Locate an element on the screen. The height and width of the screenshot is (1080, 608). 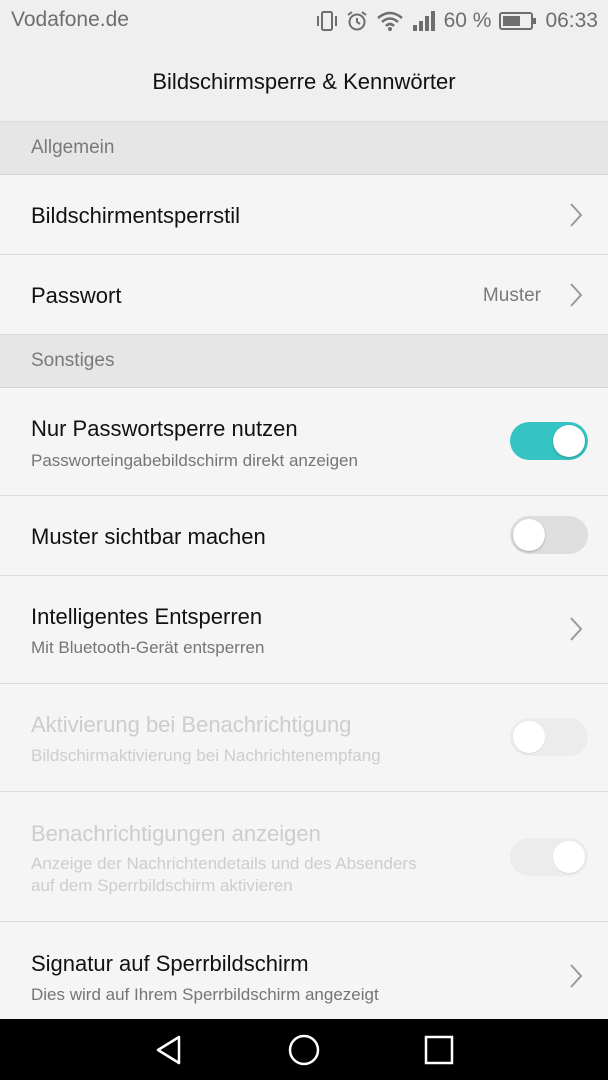
status-bar: Vodafone.de 60 % 06:33 is located at coordinates (304, 21).